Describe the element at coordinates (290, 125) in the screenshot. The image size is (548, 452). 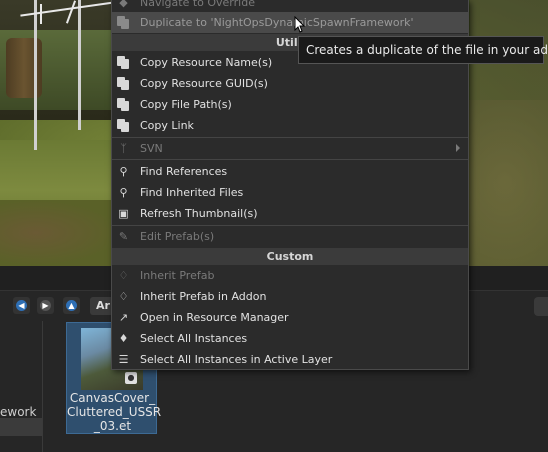
I see `menu-item-copy-link: Copy Link` at that location.